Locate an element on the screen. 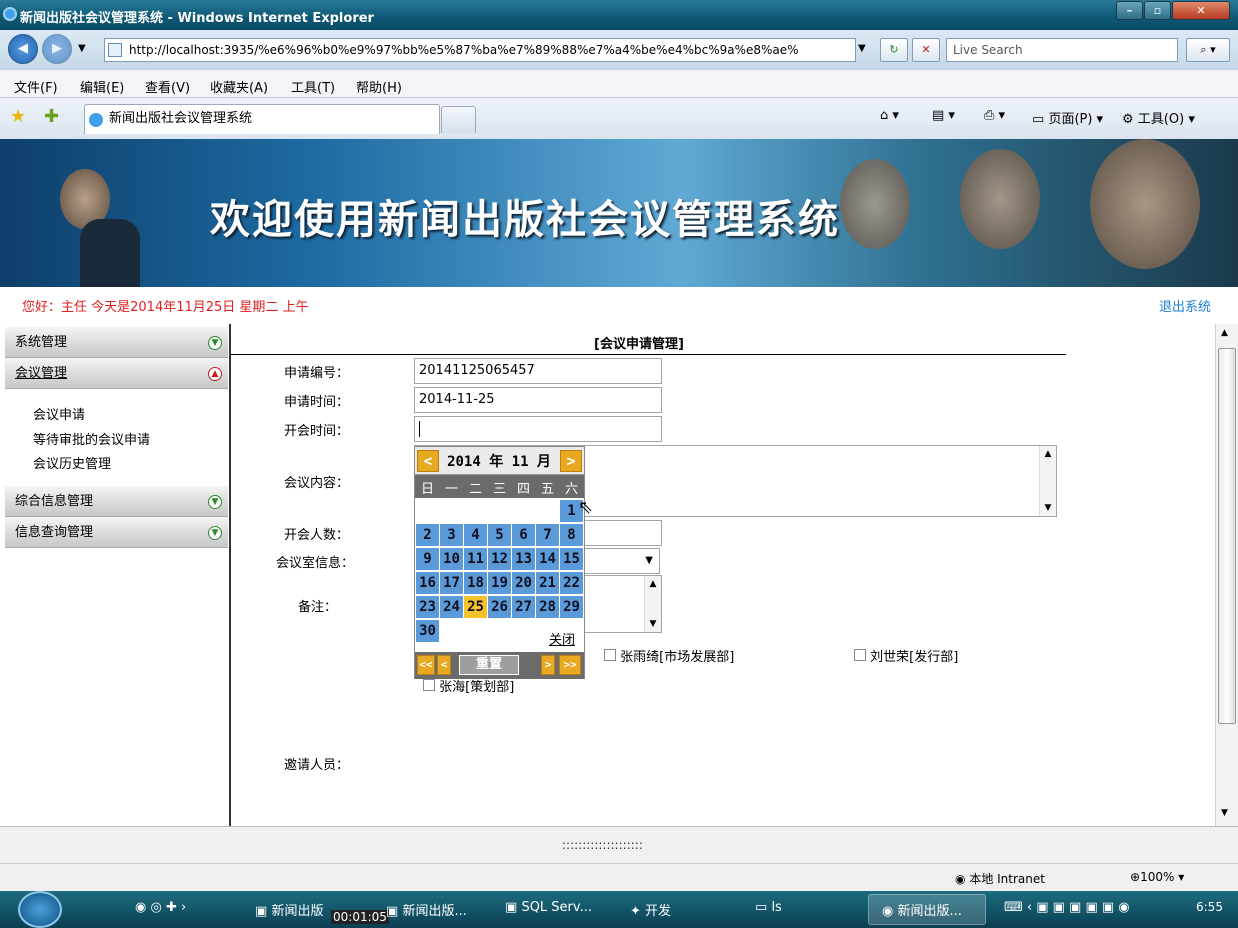 Image resolution: width=1238 pixels, height=928 pixels. start-time-field is located at coordinates (538, 429).